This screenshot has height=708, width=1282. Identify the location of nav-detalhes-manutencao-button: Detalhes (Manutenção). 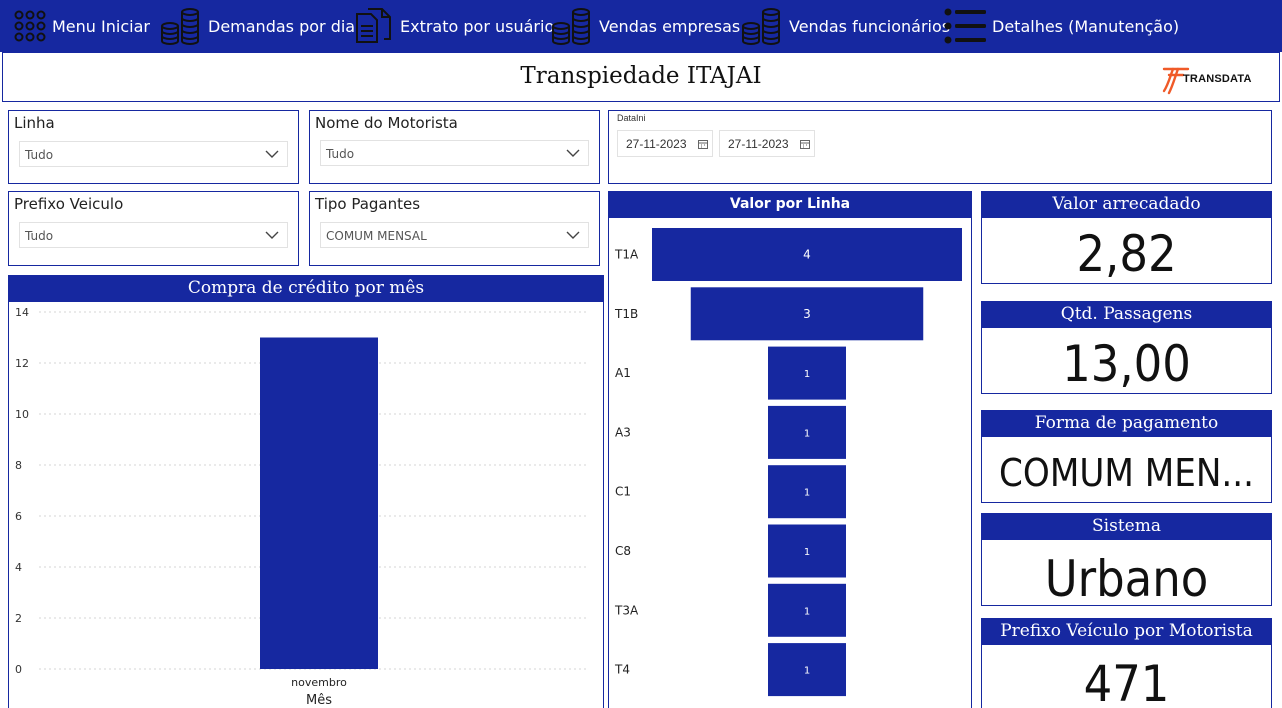
(1061, 26).